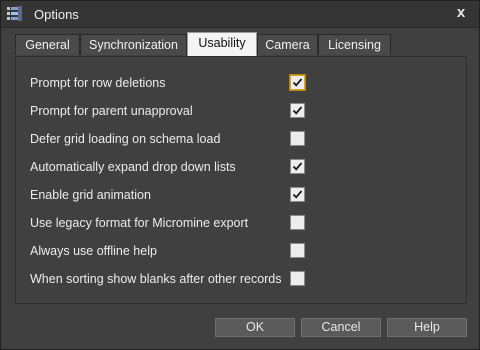  What do you see at coordinates (47, 44) in the screenshot?
I see `tab-general: General` at bounding box center [47, 44].